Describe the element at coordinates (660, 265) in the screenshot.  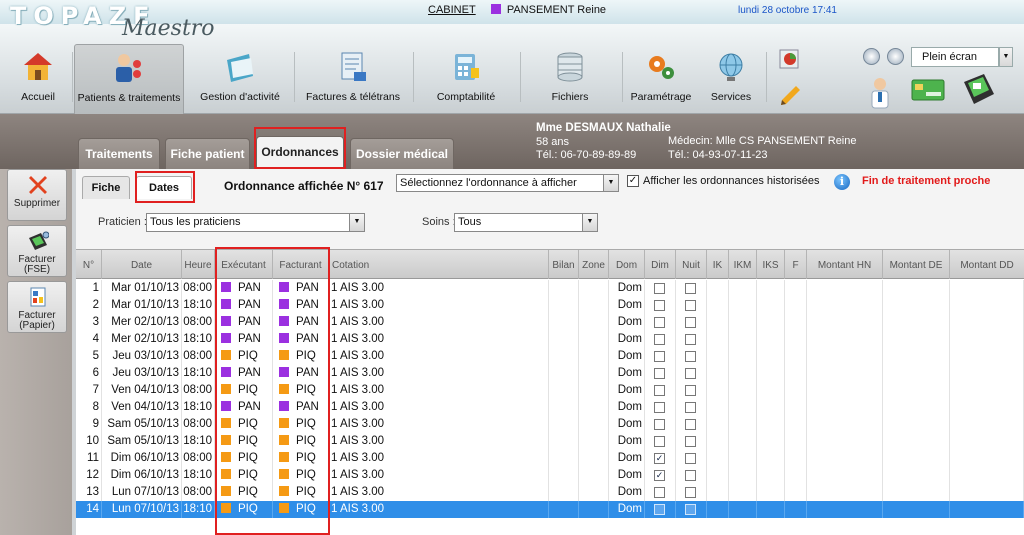
I see `col-header-dim: Dim` at that location.